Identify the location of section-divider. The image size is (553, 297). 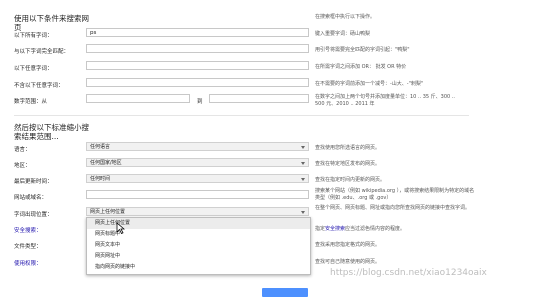
(241, 115).